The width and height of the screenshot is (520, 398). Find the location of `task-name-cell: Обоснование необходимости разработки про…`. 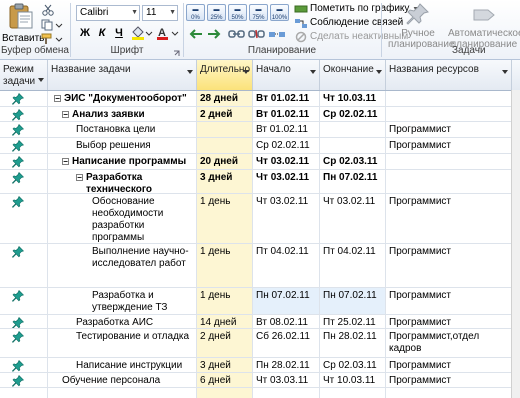

task-name-cell: Обоснование необходимости разработки про… is located at coordinates (122, 218).